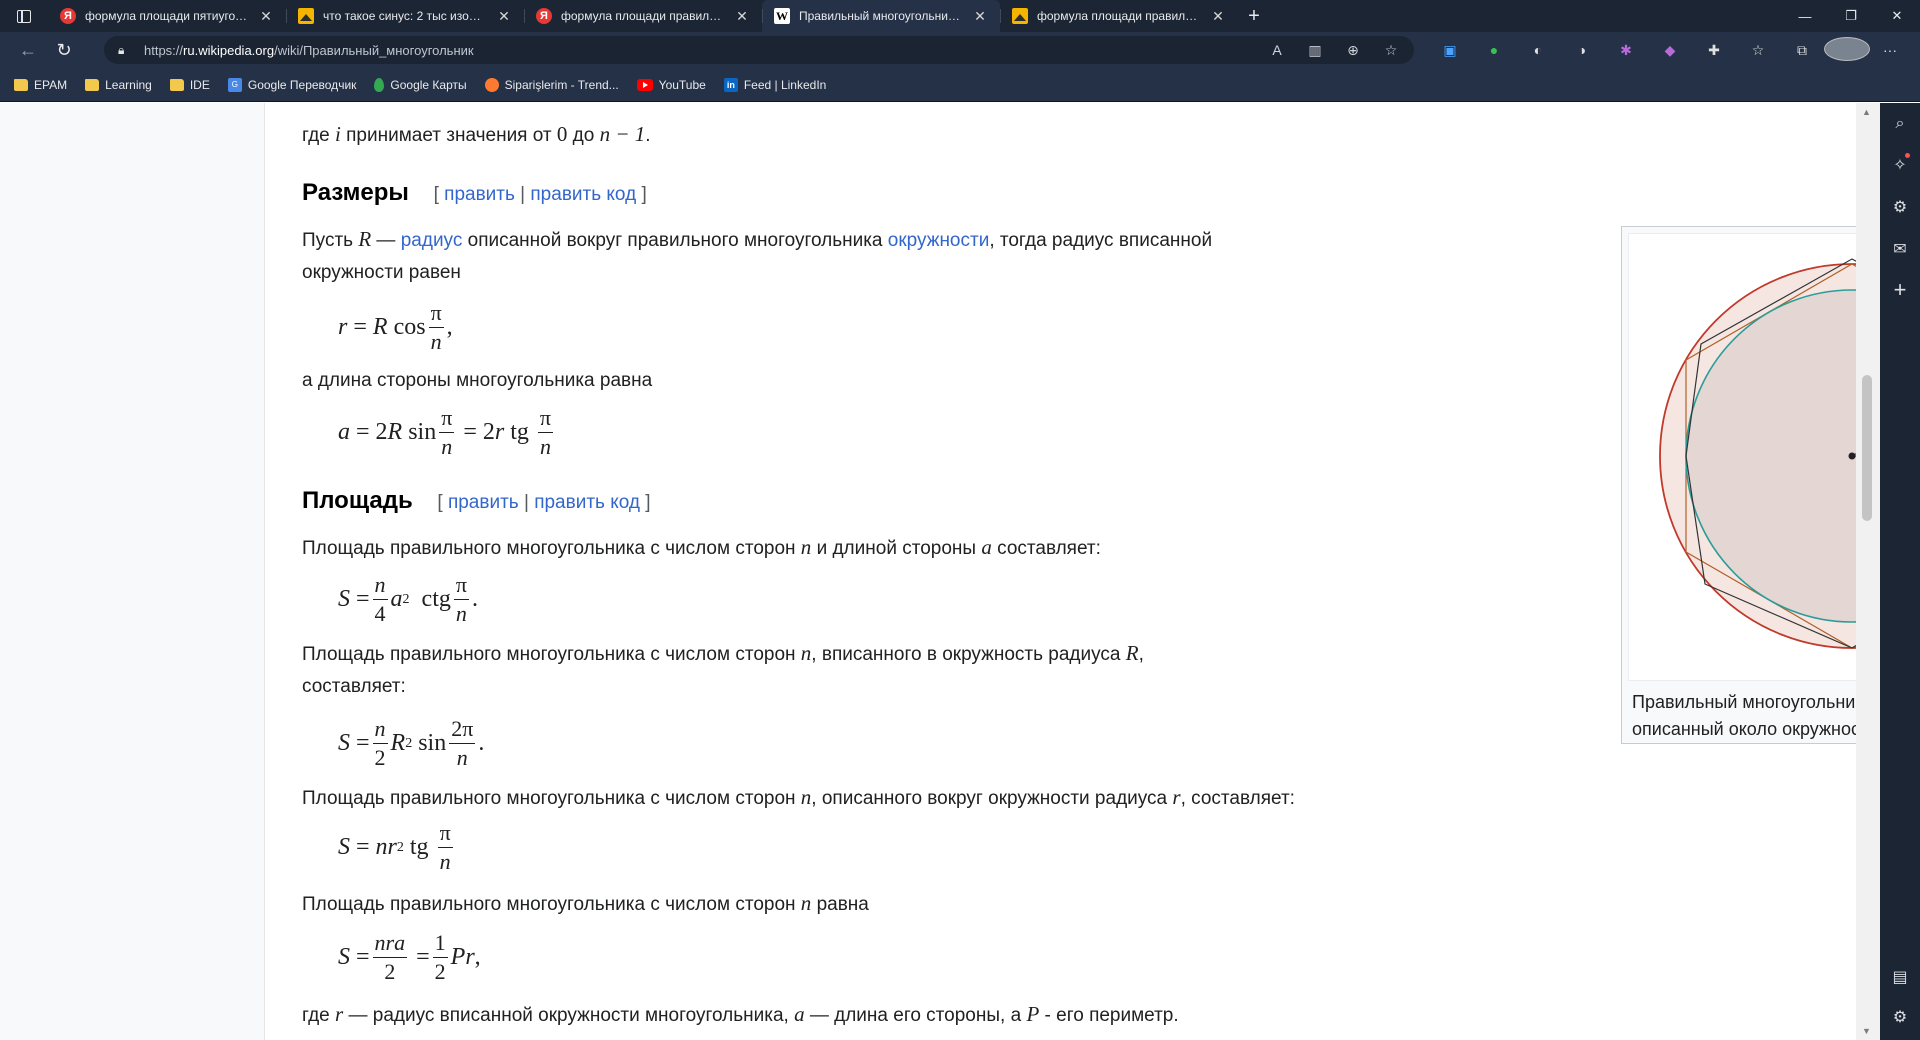 Image resolution: width=1920 pixels, height=1040 pixels. Describe the element at coordinates (1494, 50) in the screenshot. I see `extension-green-icon: ●` at that location.